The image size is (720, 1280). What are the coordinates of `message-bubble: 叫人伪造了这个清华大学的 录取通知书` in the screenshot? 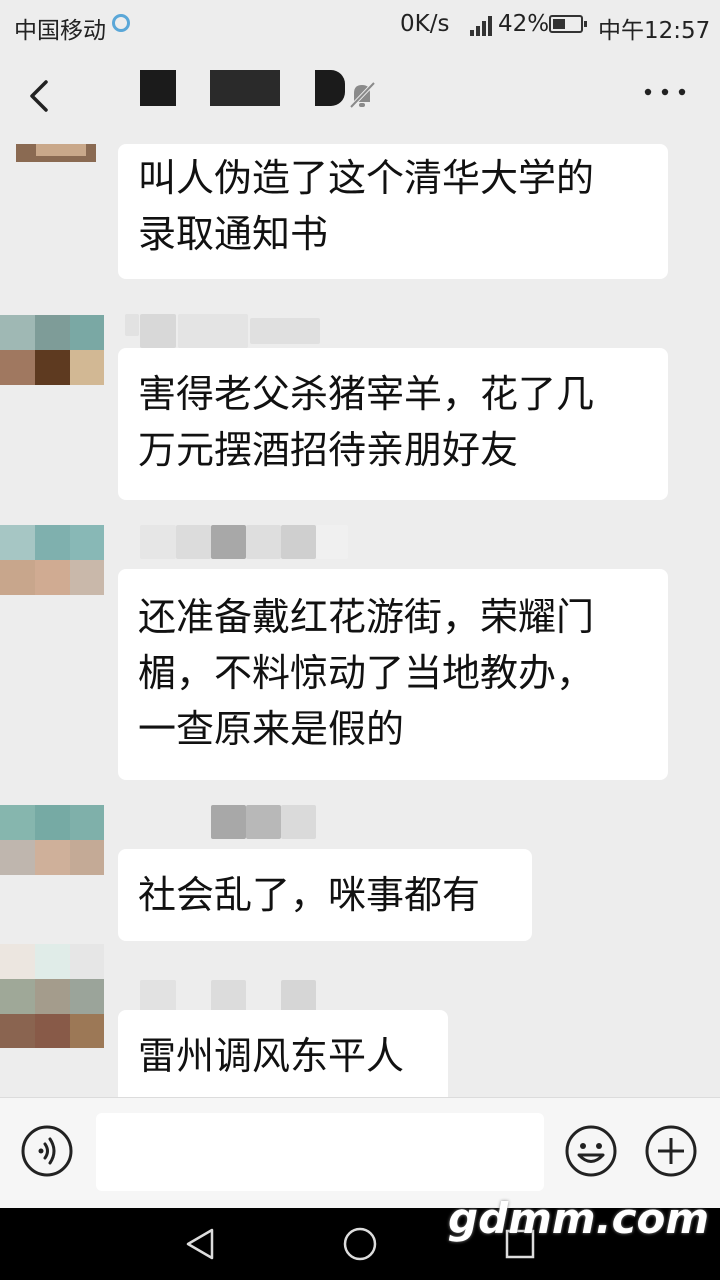 It's located at (393, 211).